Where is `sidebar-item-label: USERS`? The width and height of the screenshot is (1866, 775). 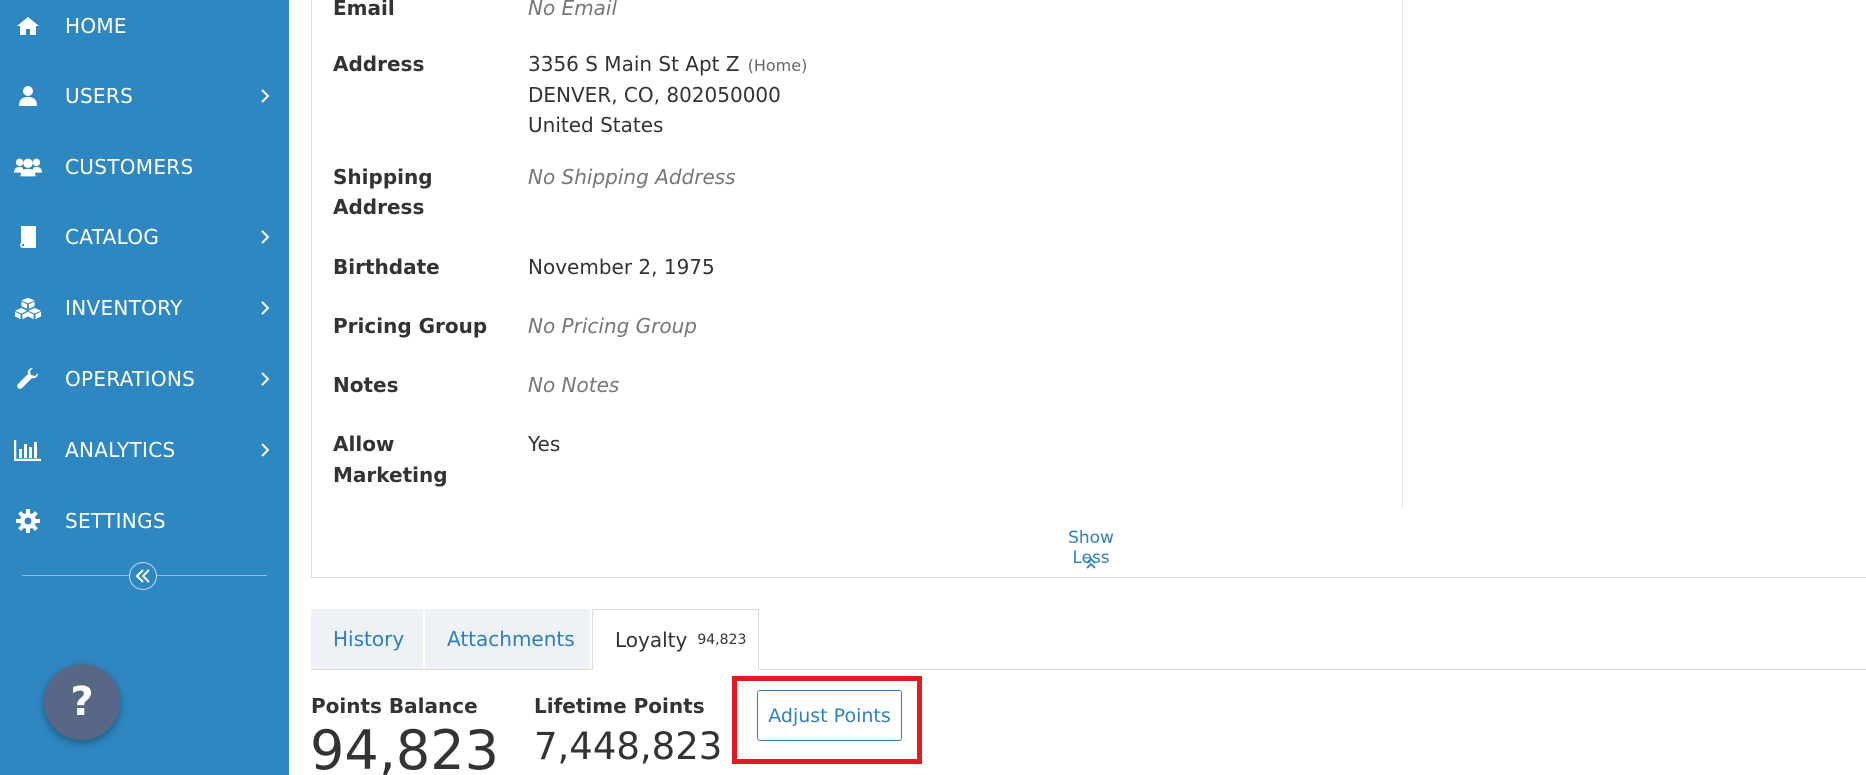
sidebar-item-label: USERS is located at coordinates (99, 96).